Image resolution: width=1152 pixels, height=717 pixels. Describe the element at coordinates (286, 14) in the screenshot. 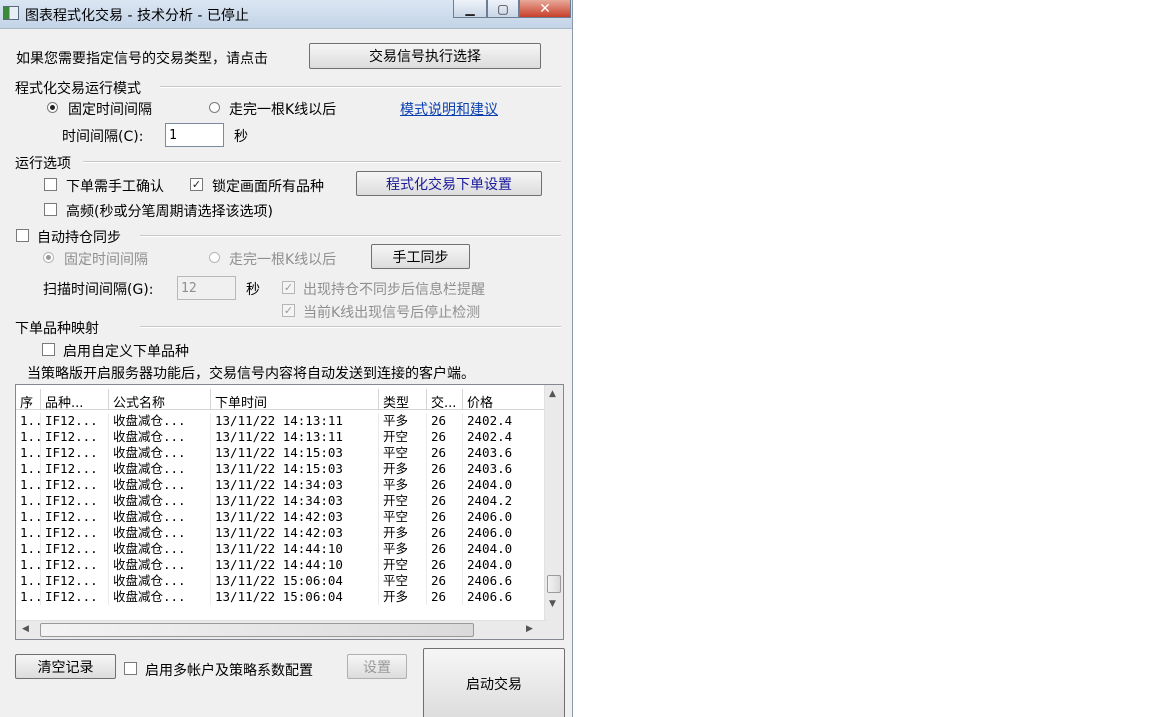

I see `title-bar: 图表程式化交易 - 技术分析 - 已停止 ▁ ▢ ✕` at that location.